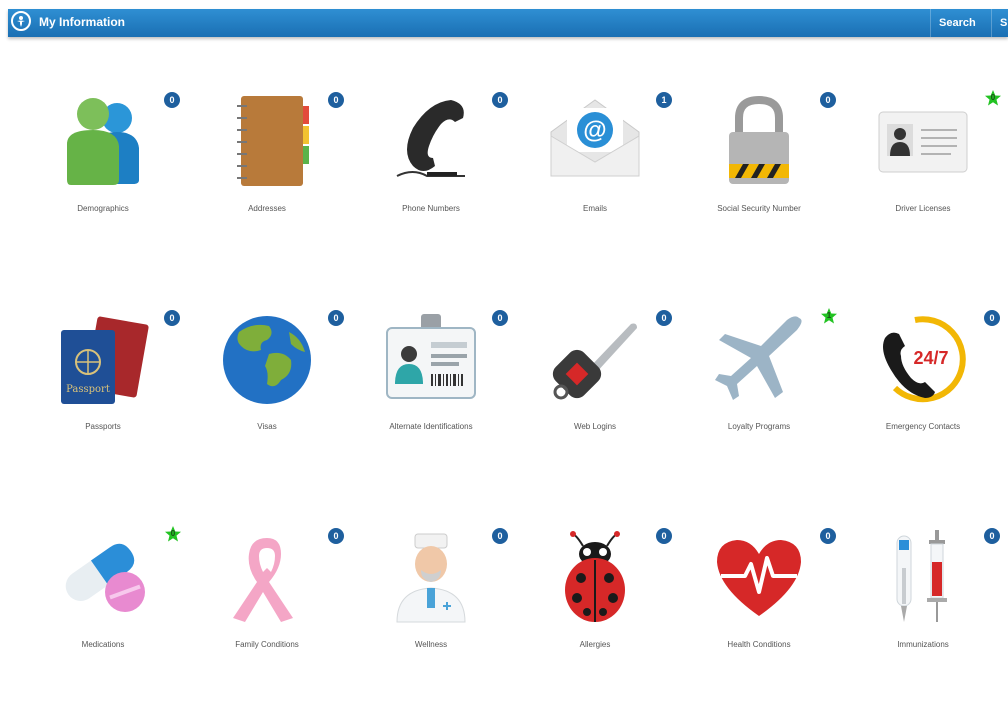 This screenshot has height=708, width=1008. Describe the element at coordinates (923, 576) in the screenshot. I see `thermometer-syringe-icon` at that location.